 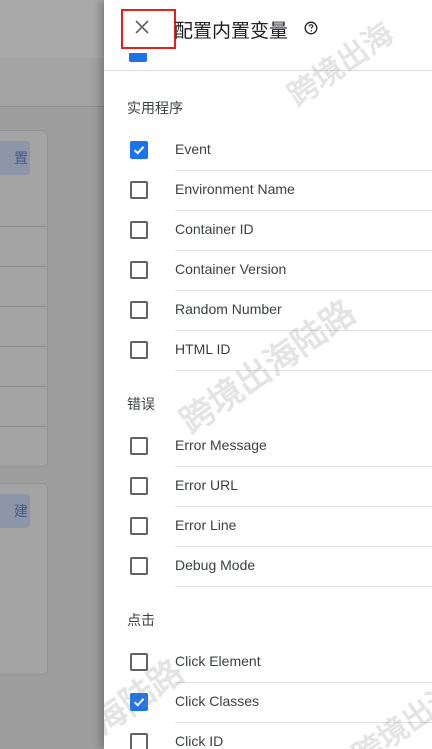 I want to click on close-button, so click(x=148, y=29).